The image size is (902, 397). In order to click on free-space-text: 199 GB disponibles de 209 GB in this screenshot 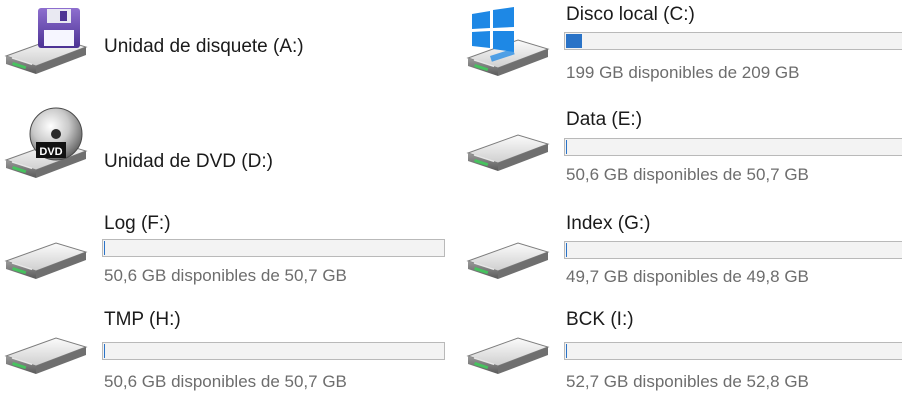, I will do `click(683, 72)`.